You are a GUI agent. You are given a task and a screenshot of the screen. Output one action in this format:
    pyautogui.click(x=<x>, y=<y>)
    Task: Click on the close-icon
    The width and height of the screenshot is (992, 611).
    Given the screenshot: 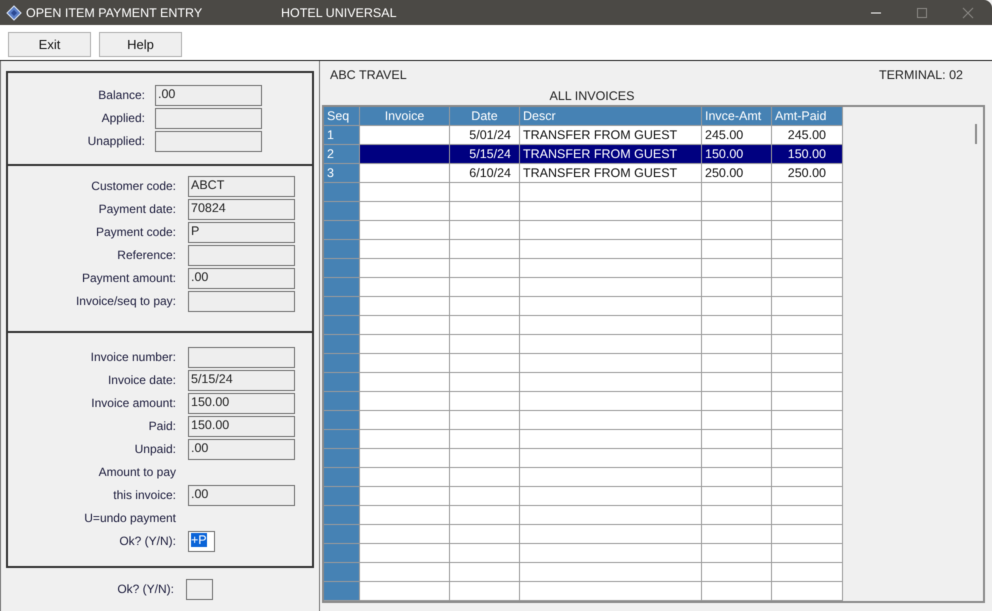 What is the action you would take?
    pyautogui.click(x=968, y=12)
    